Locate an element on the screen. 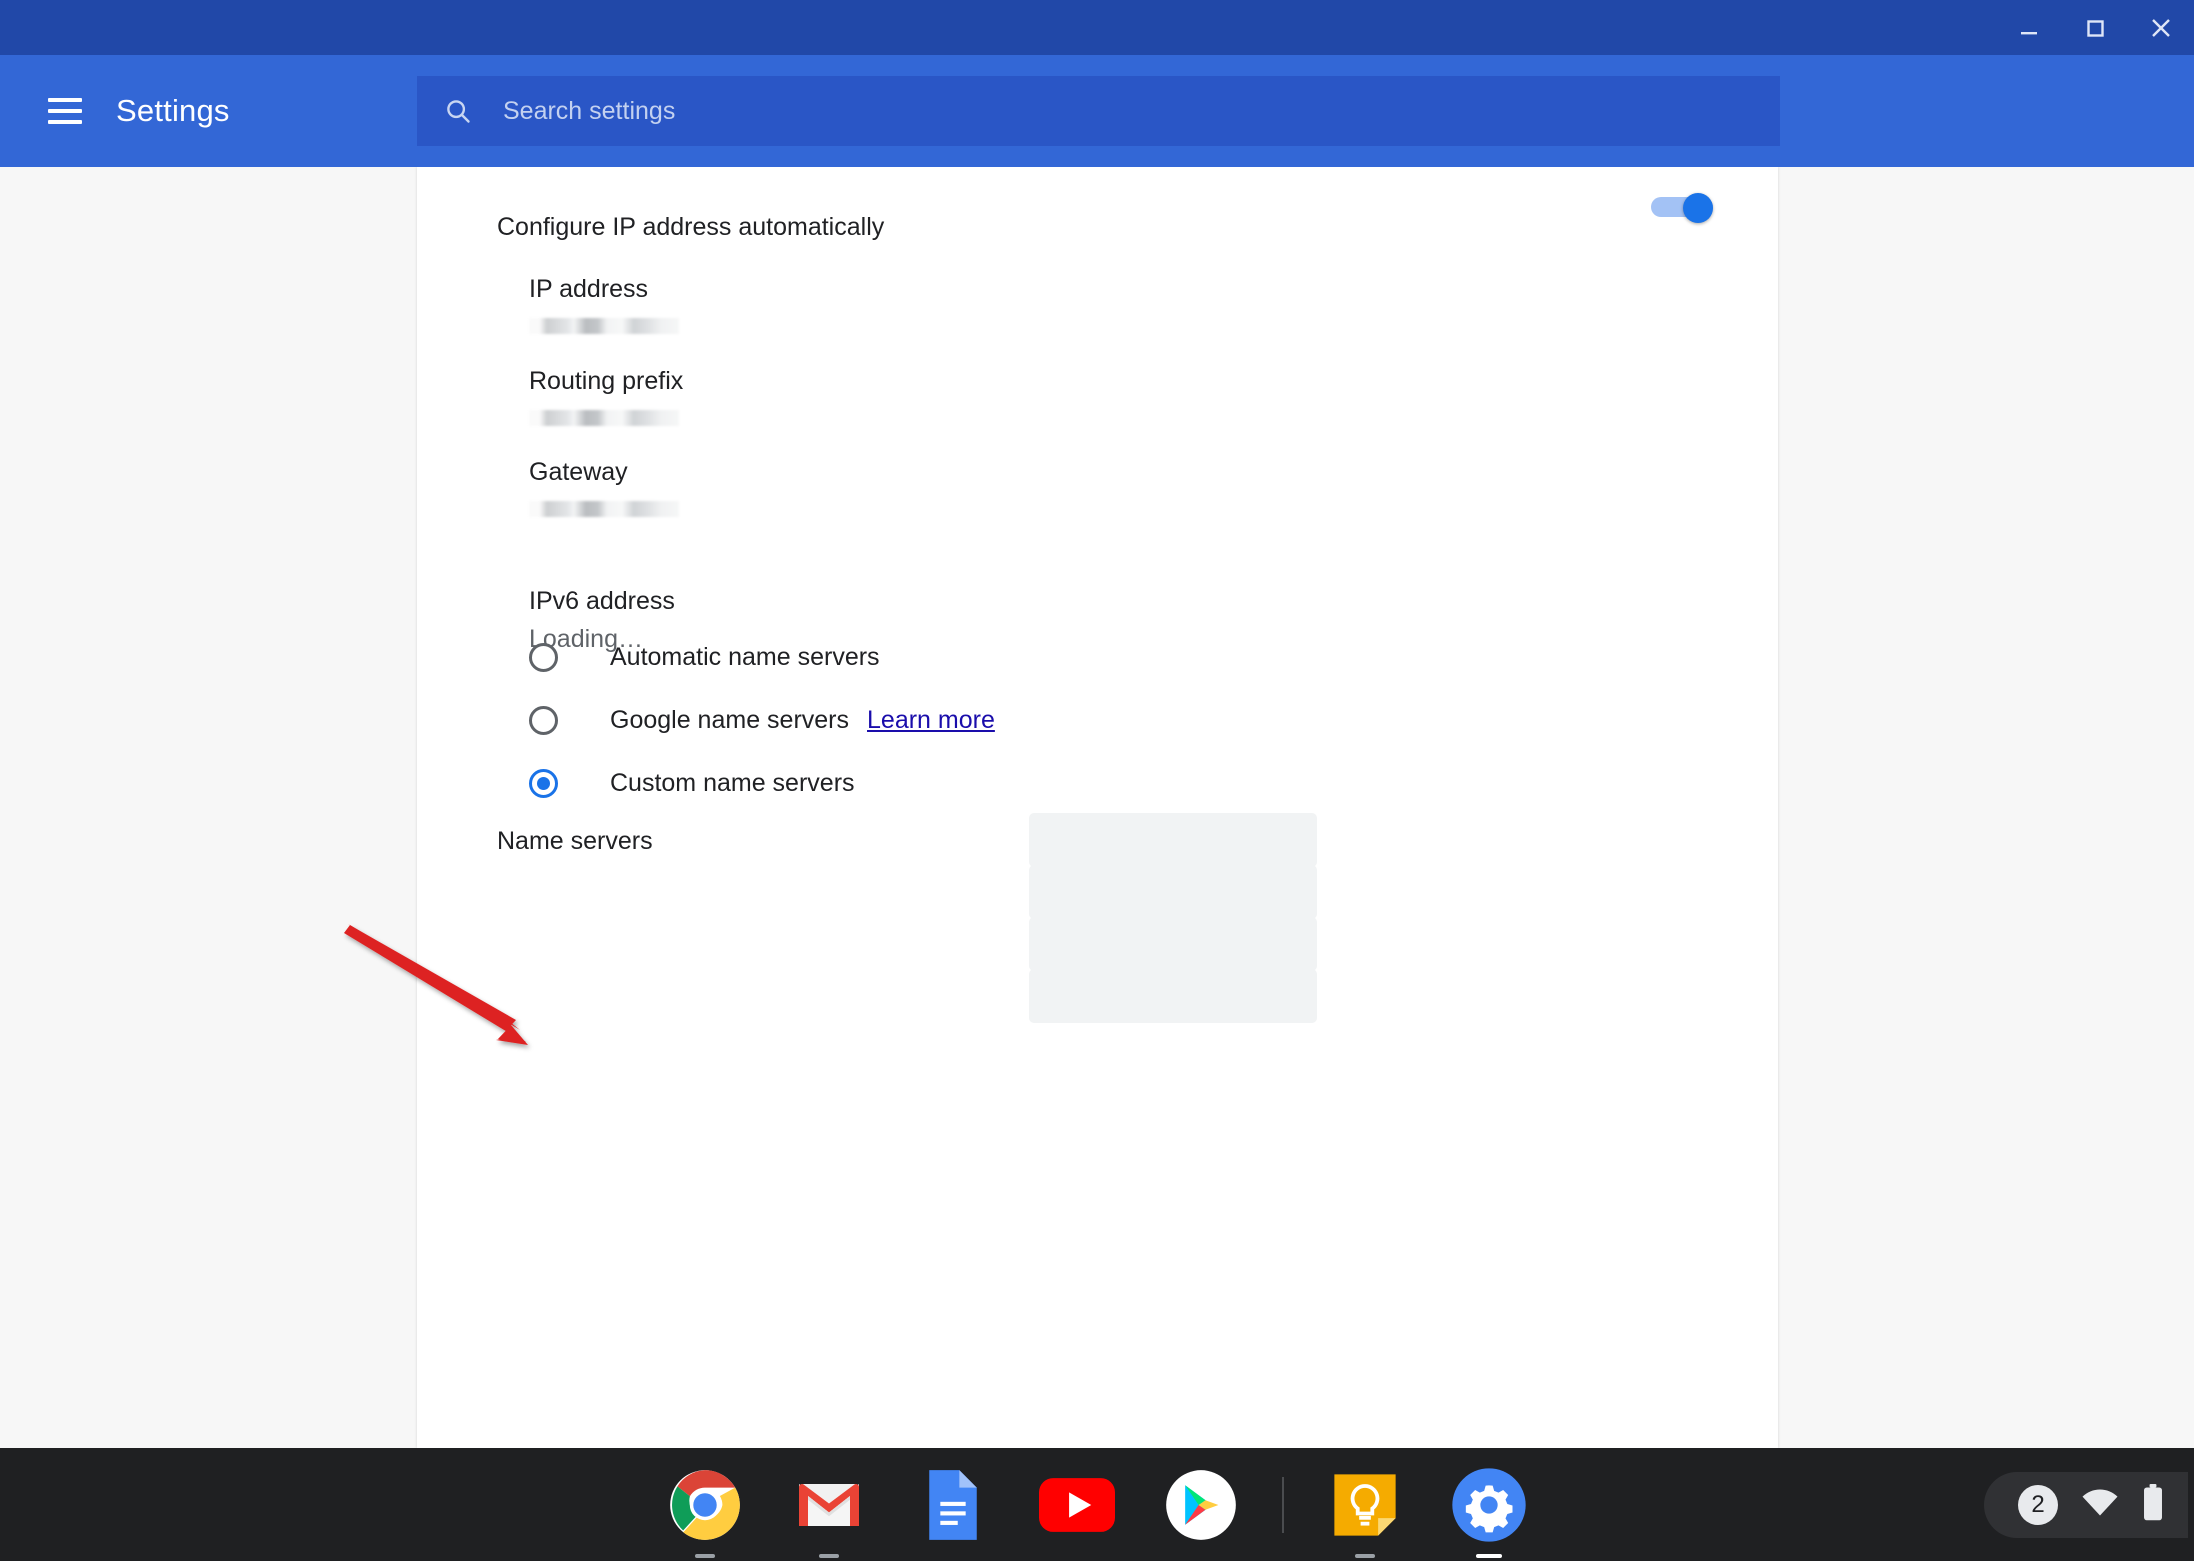 The height and width of the screenshot is (1561, 2194). radio-option-custom-name-servers: Custom name servers is located at coordinates (692, 783).